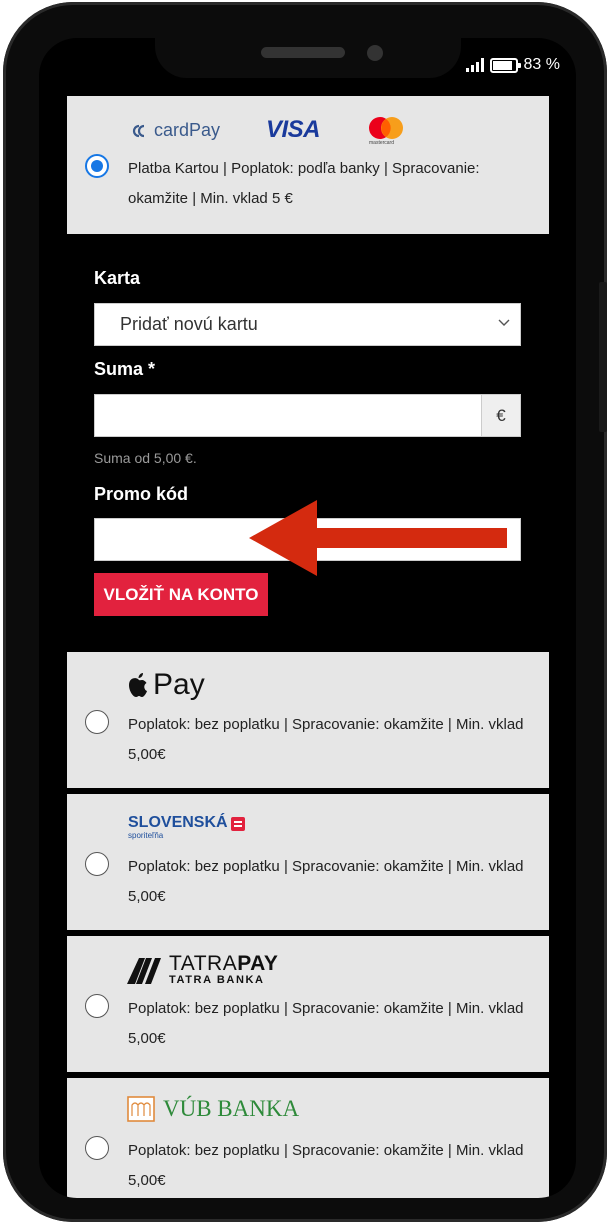  Describe the element at coordinates (141, 1109) in the screenshot. I see `vub-icon` at that location.